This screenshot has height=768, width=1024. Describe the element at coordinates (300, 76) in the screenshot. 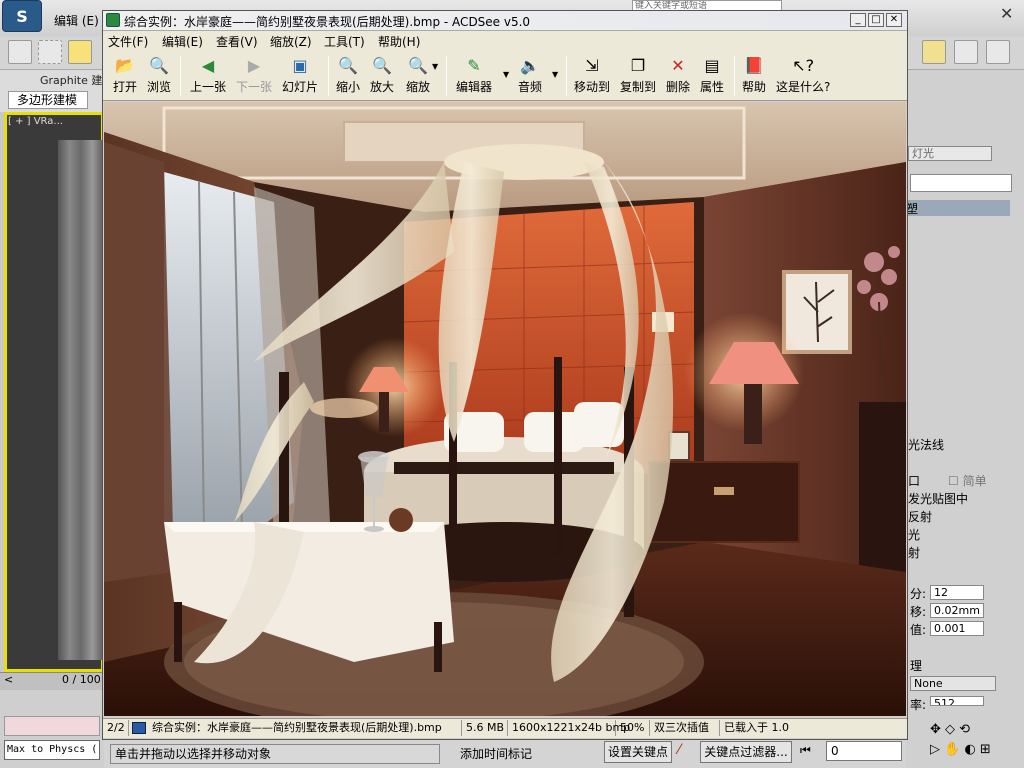

I see `slideshow-button: ▣ 幻灯片` at that location.